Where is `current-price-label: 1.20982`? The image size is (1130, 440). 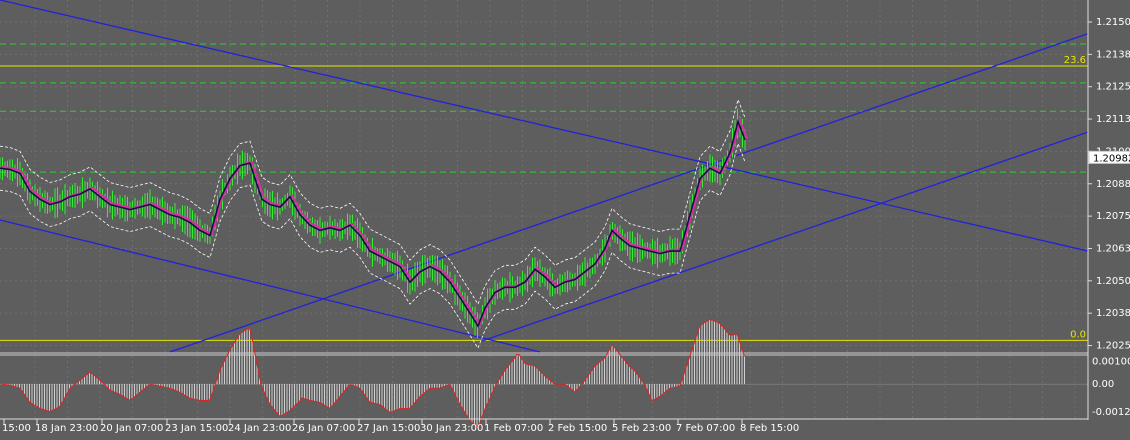 current-price-label: 1.20982 is located at coordinates (1111, 158).